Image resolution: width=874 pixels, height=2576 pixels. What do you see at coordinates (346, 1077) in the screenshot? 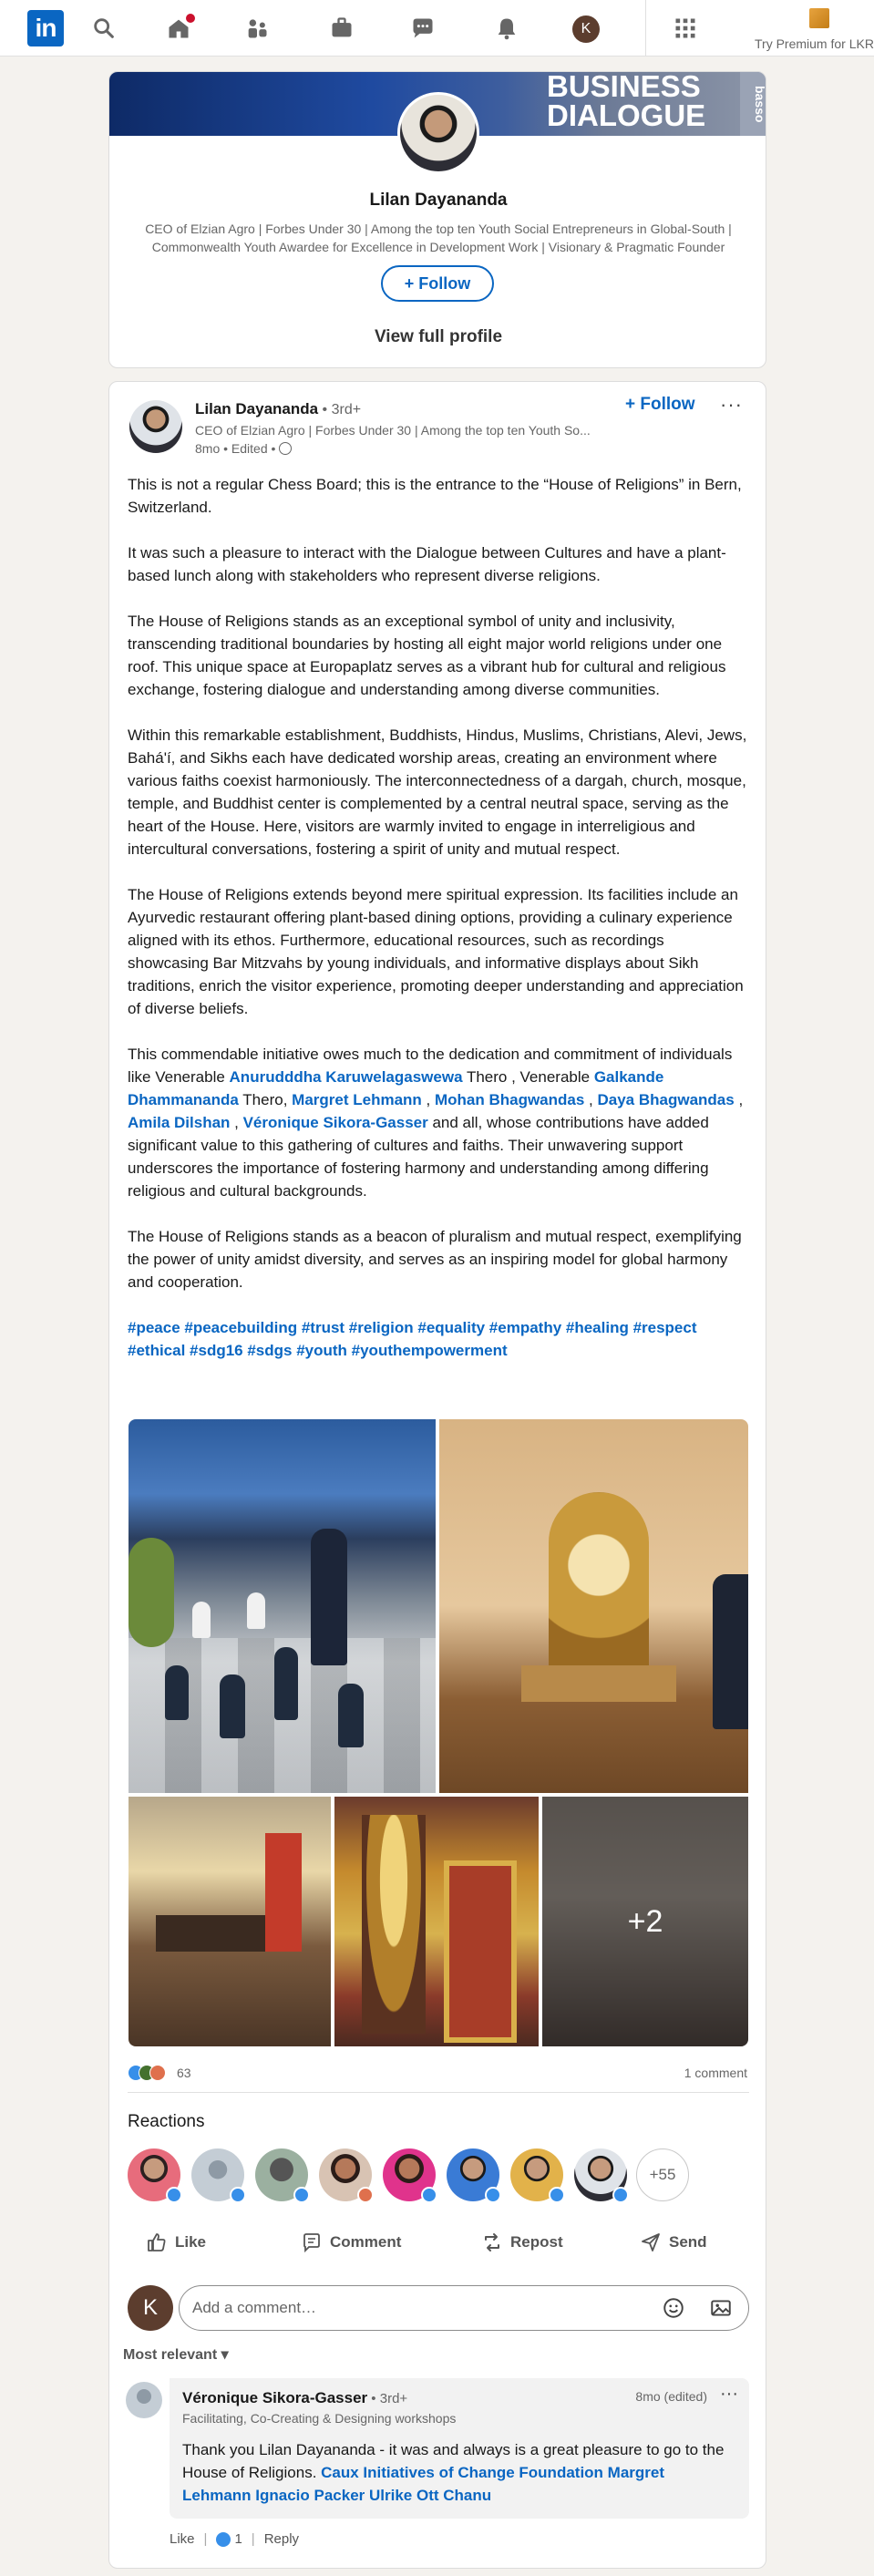
I see `mention-link: Anurudddha Karuwelagaswewa` at bounding box center [346, 1077].